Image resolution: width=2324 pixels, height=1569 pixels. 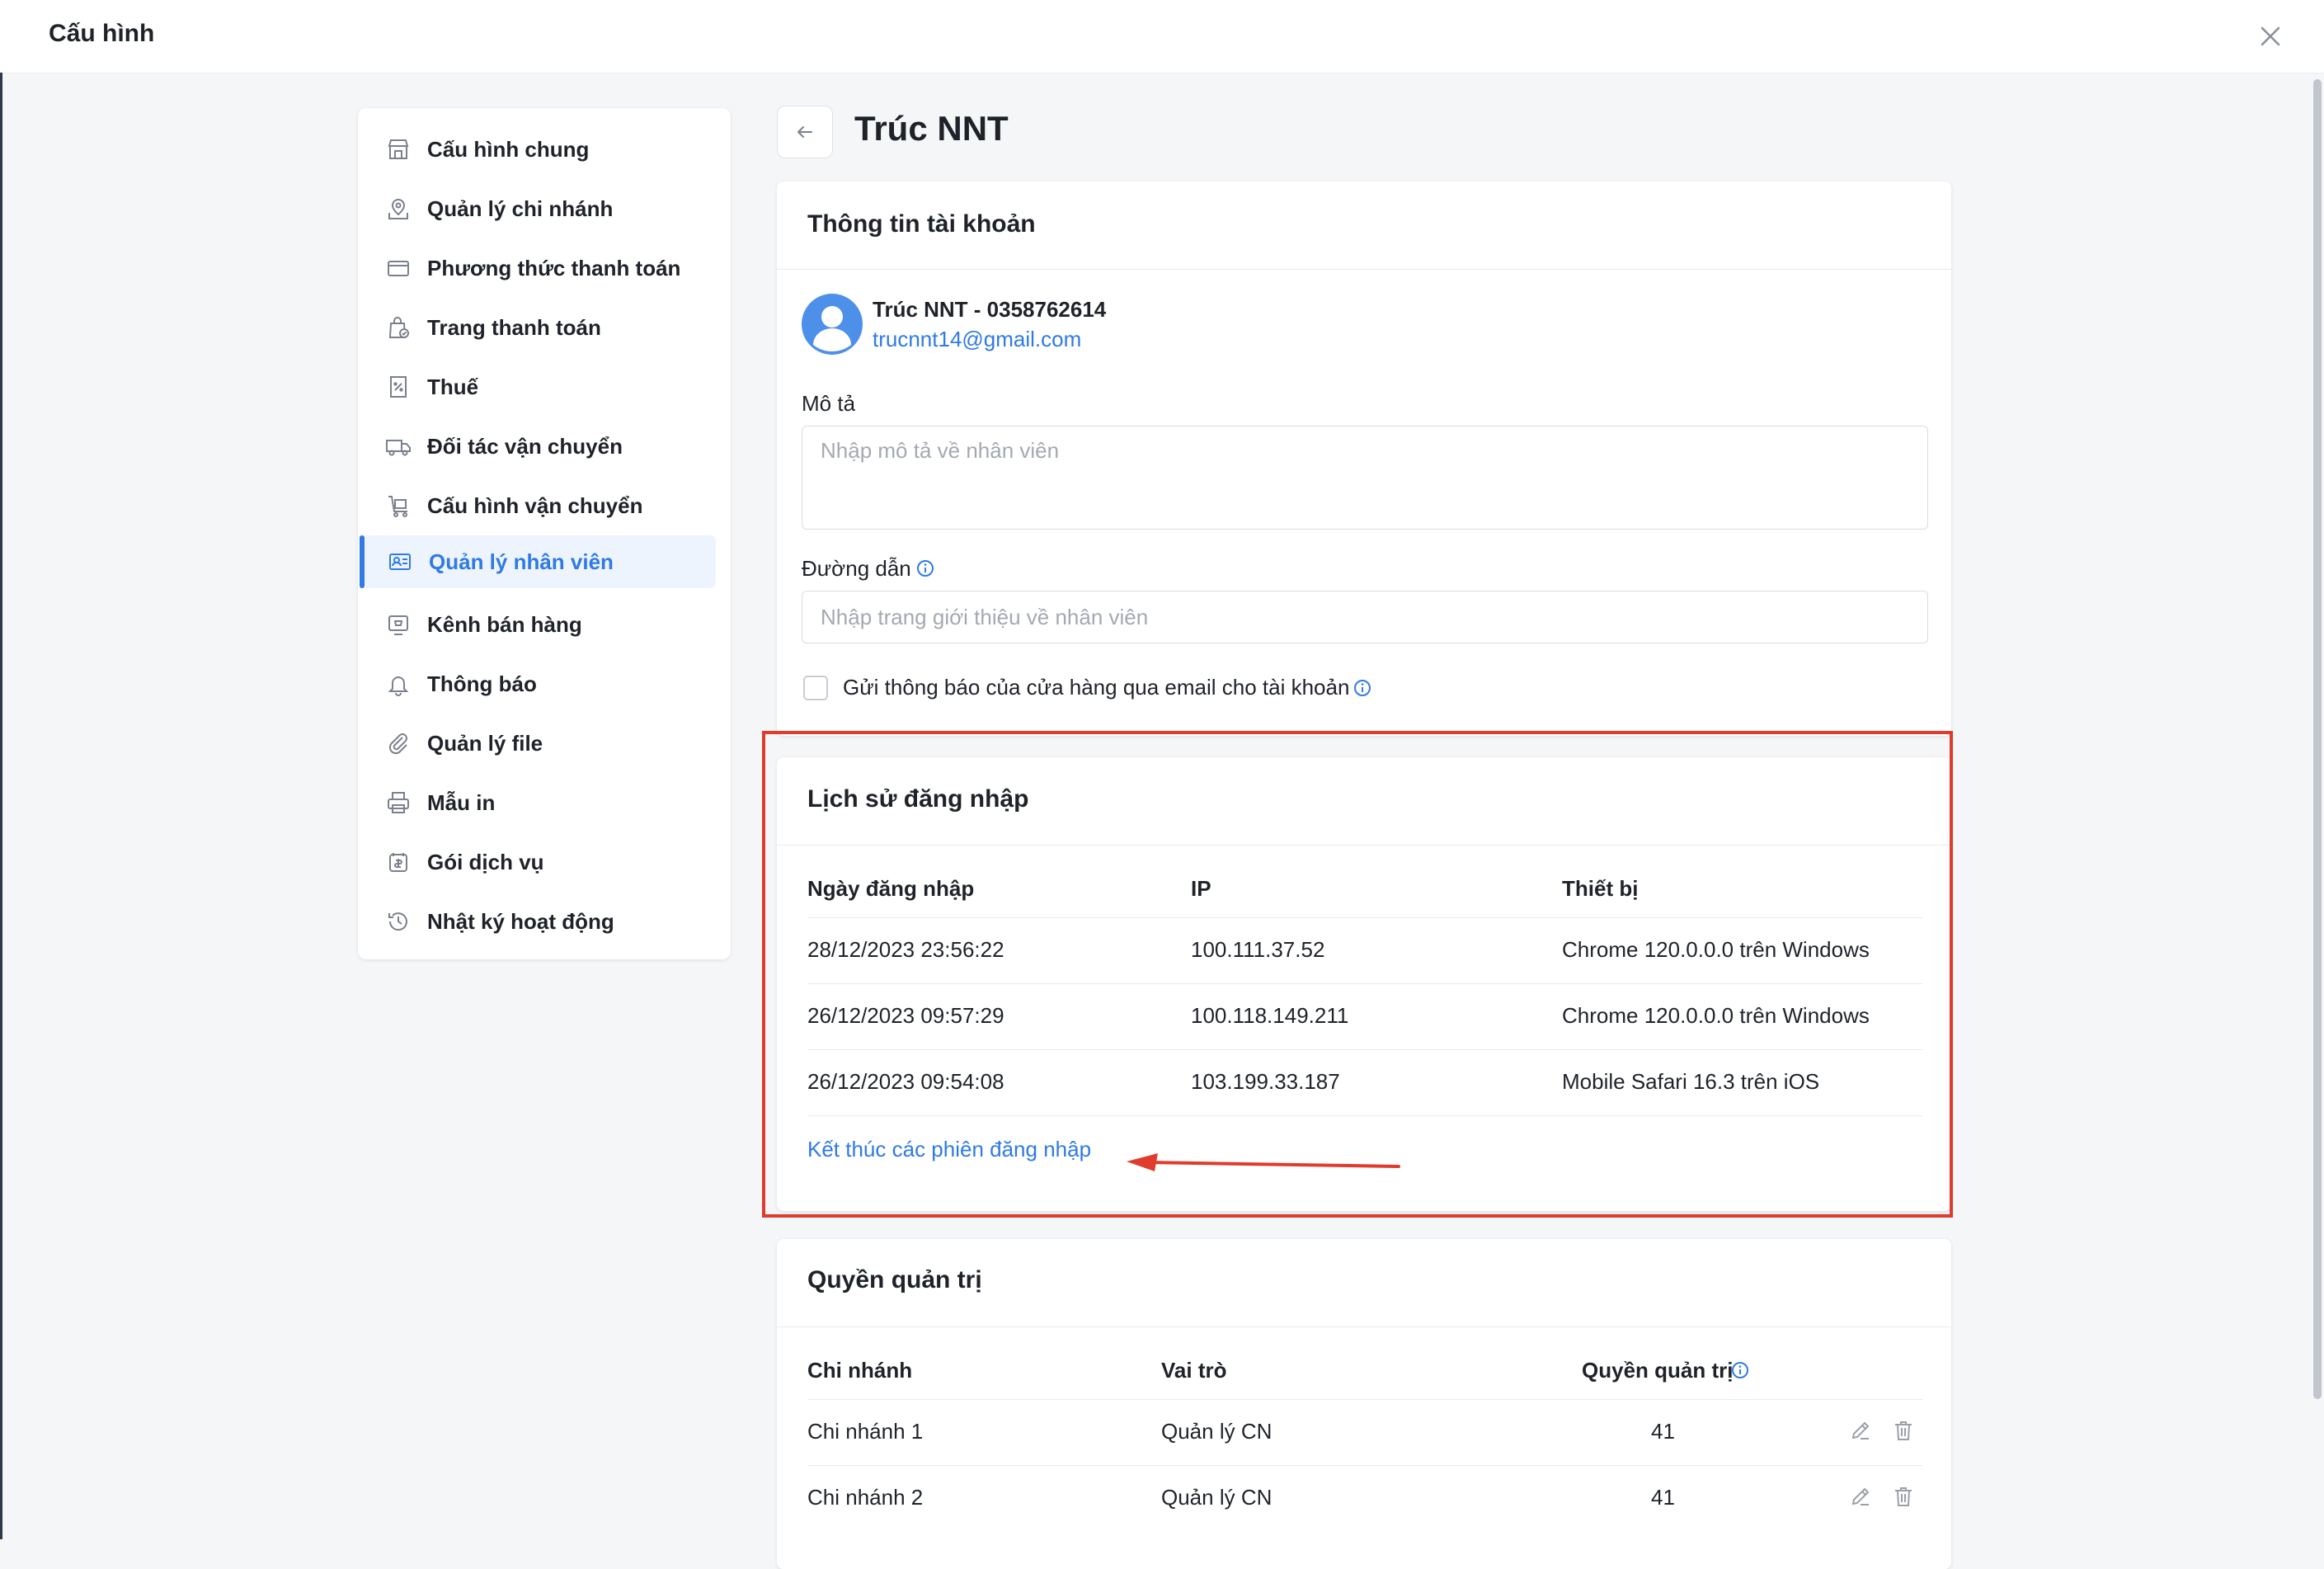 I want to click on sidebar-item-general-config: Cấu hình chung, so click(x=537, y=149).